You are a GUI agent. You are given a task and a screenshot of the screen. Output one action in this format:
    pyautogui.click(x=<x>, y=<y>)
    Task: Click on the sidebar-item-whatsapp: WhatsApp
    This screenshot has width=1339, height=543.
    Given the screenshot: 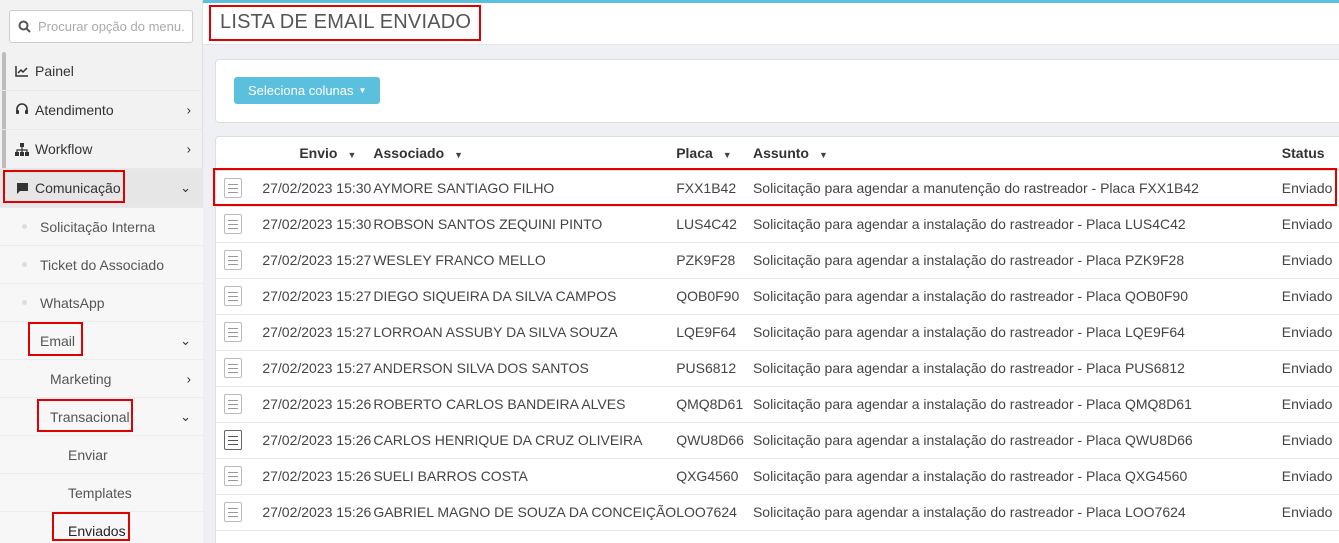 What is the action you would take?
    pyautogui.click(x=101, y=303)
    